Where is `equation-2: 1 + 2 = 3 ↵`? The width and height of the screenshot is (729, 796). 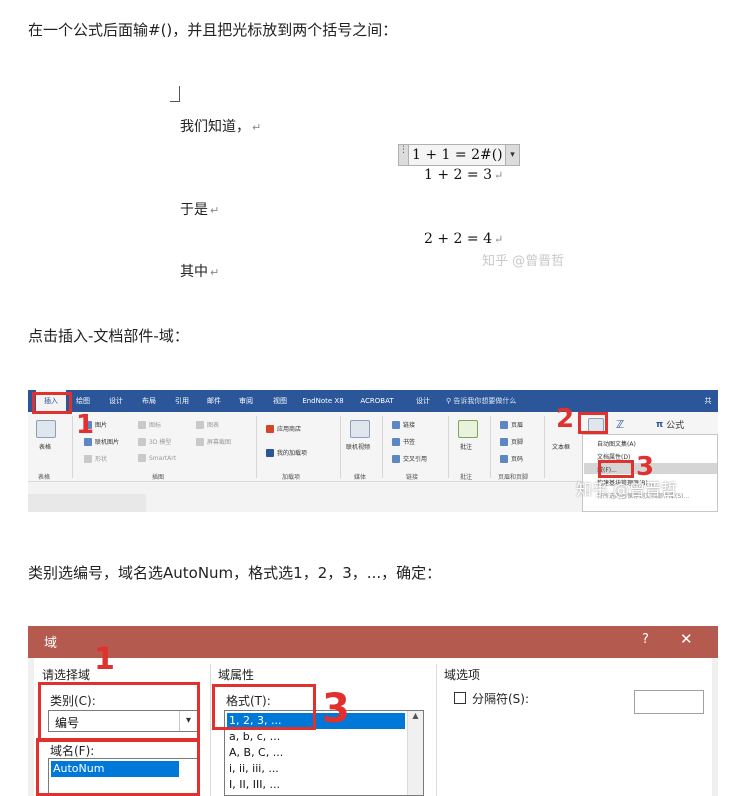 equation-2: 1 + 2 = 3 ↵ is located at coordinates (464, 175).